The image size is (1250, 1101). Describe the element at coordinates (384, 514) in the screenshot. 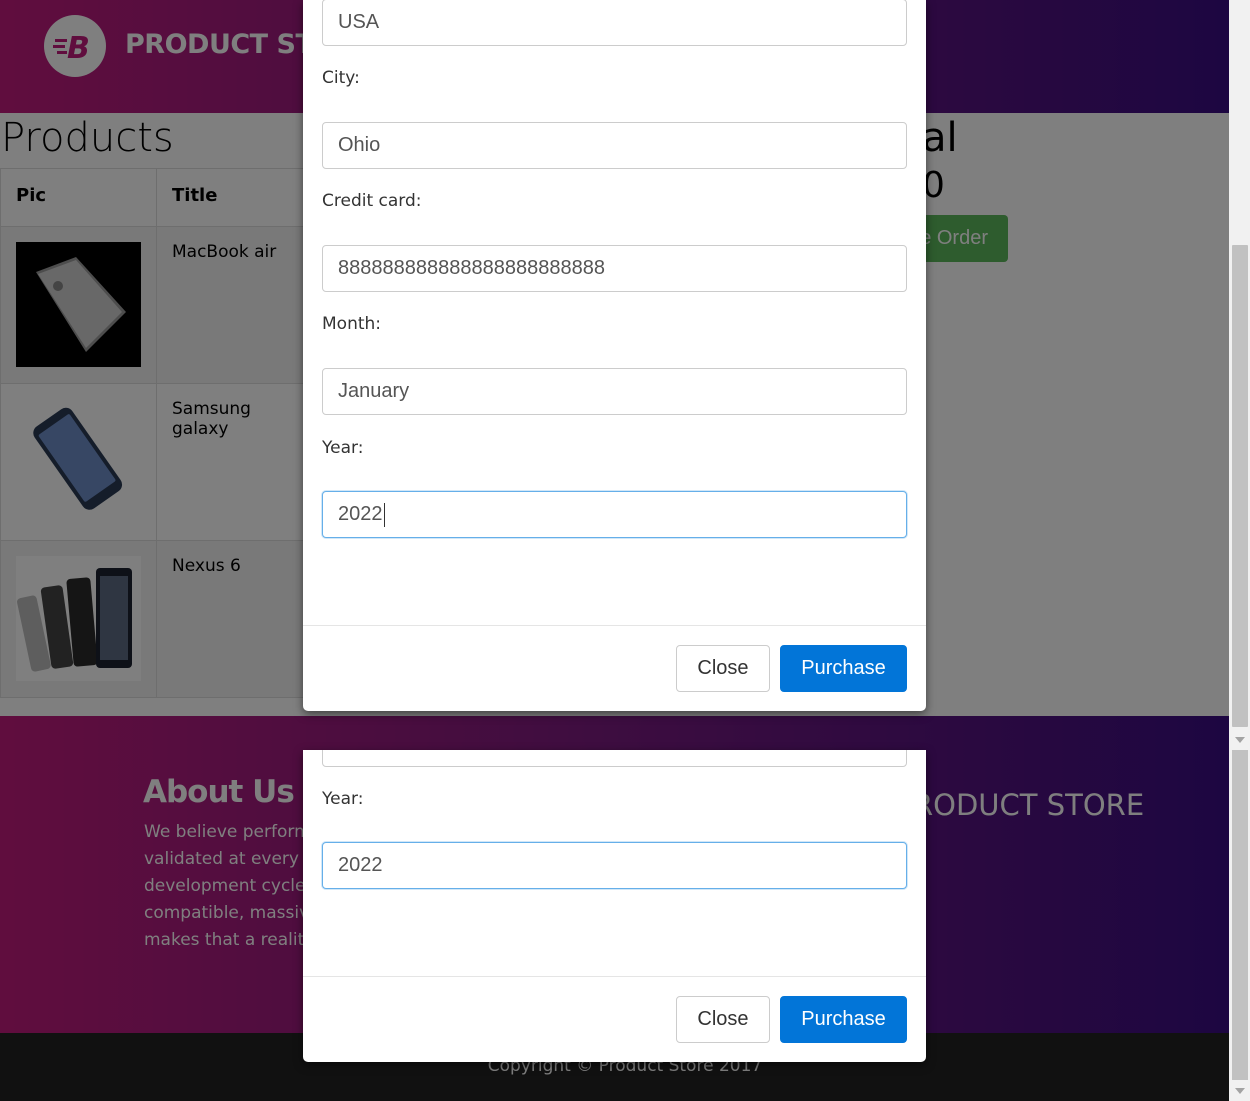

I see `text-caret` at that location.